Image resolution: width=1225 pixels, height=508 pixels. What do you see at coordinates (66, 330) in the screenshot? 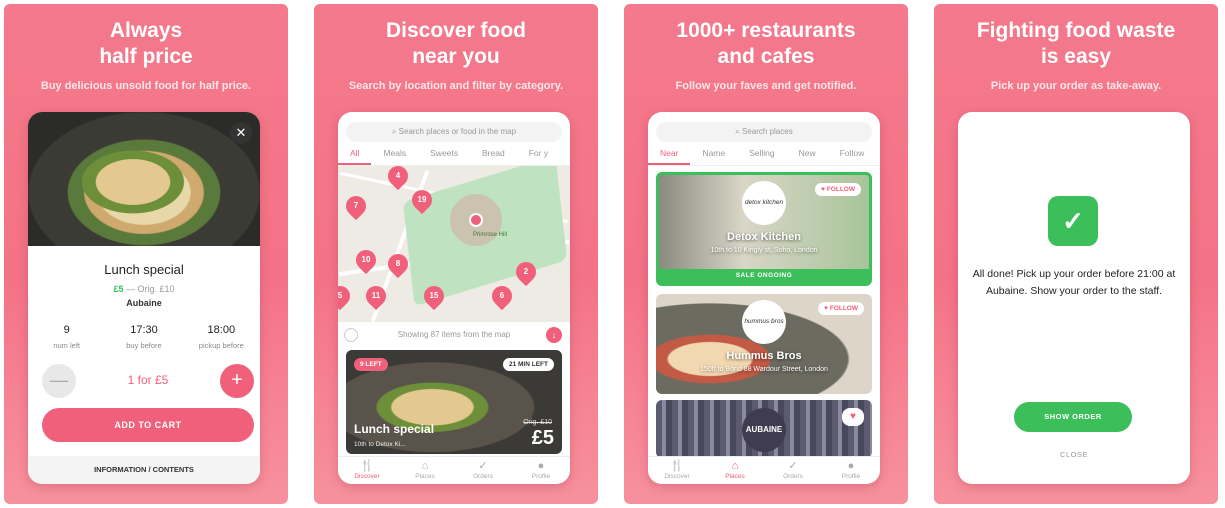
I see `stat-value: 9` at bounding box center [66, 330].